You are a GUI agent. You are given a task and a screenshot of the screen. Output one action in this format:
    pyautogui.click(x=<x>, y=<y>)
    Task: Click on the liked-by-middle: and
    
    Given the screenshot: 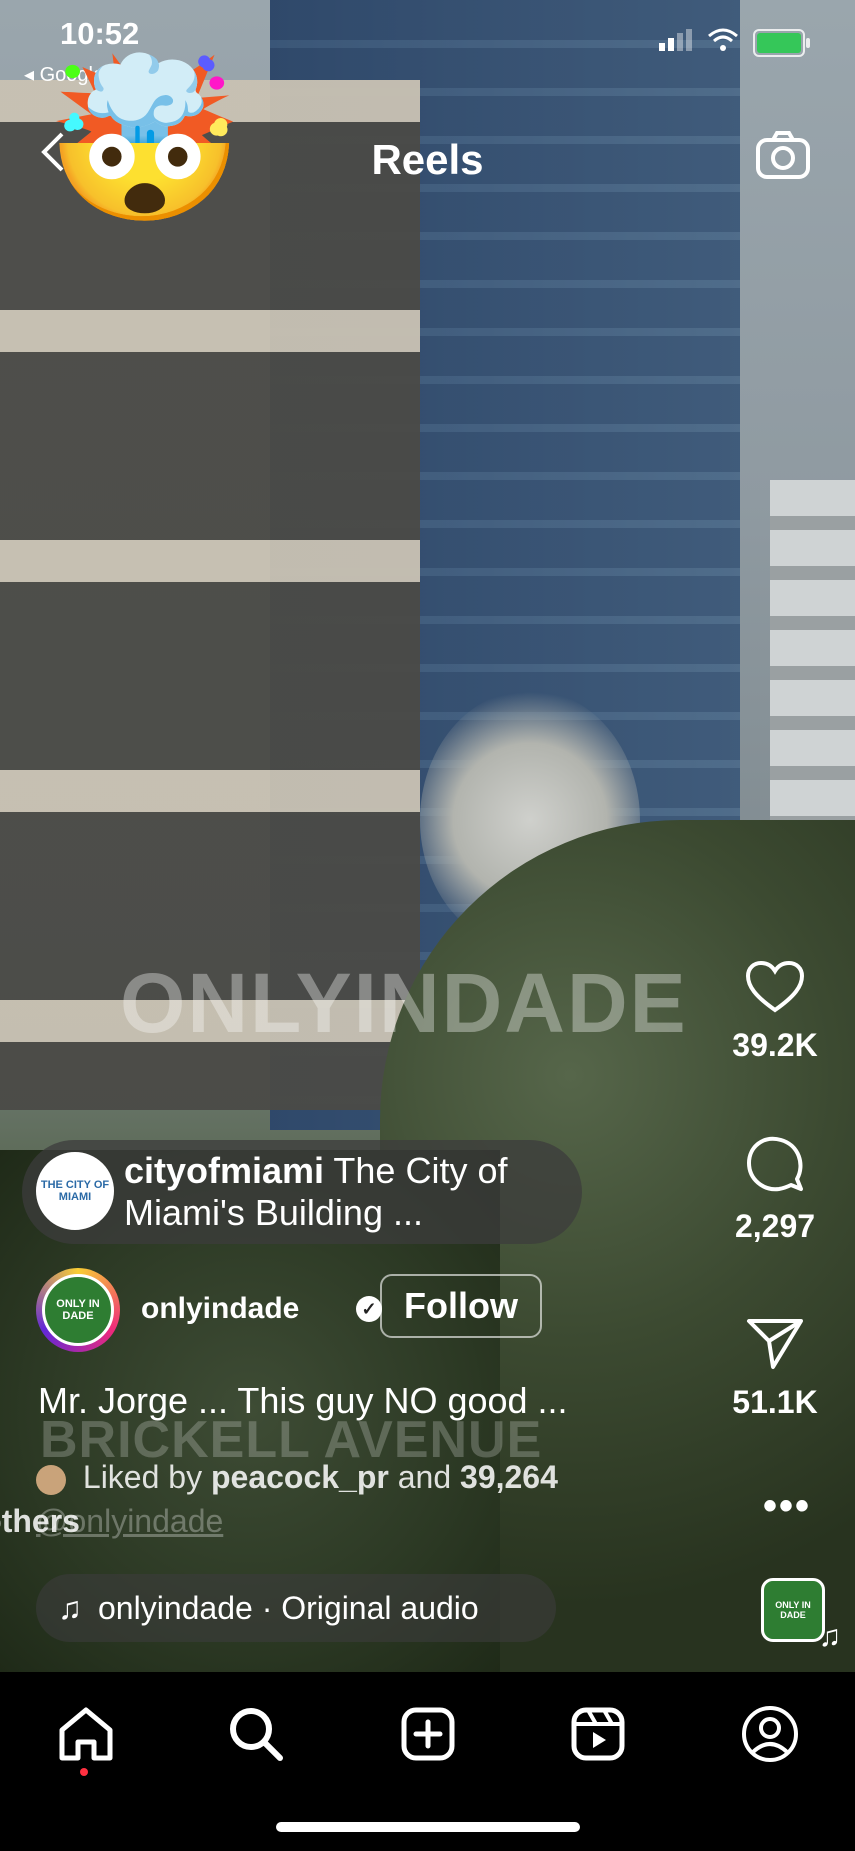 What is the action you would take?
    pyautogui.click(x=424, y=1477)
    